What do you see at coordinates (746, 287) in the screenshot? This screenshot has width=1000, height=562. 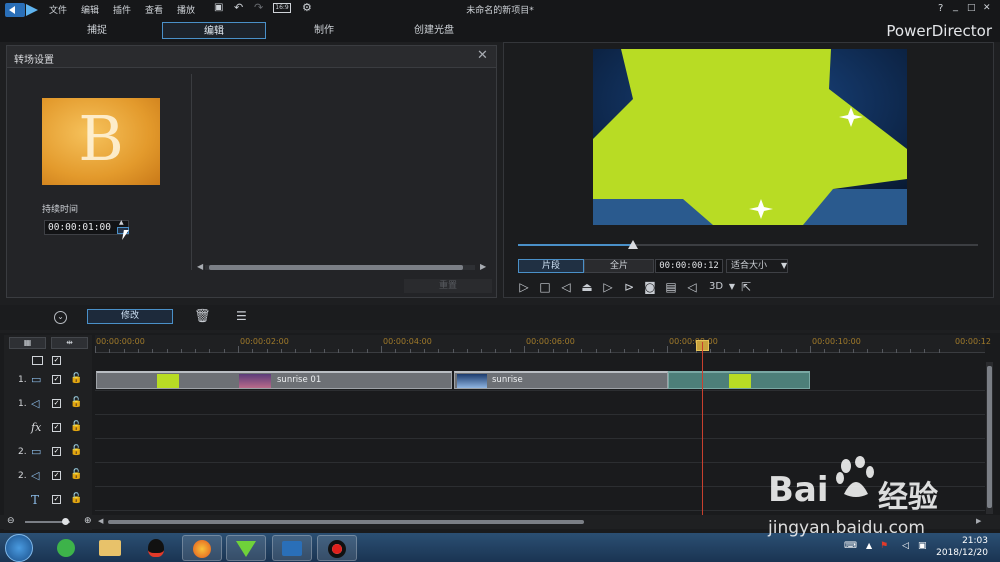 I see `undock-icon: ⇱` at bounding box center [746, 287].